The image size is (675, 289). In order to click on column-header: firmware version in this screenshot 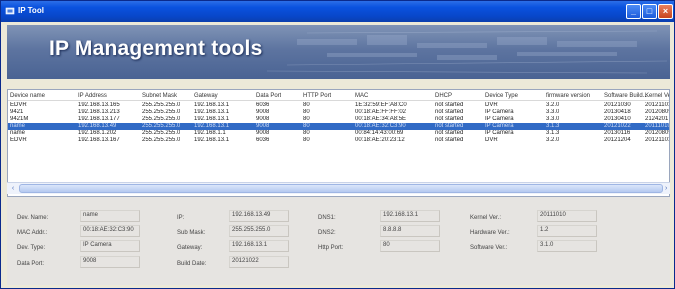, I will do `click(568, 96)`.